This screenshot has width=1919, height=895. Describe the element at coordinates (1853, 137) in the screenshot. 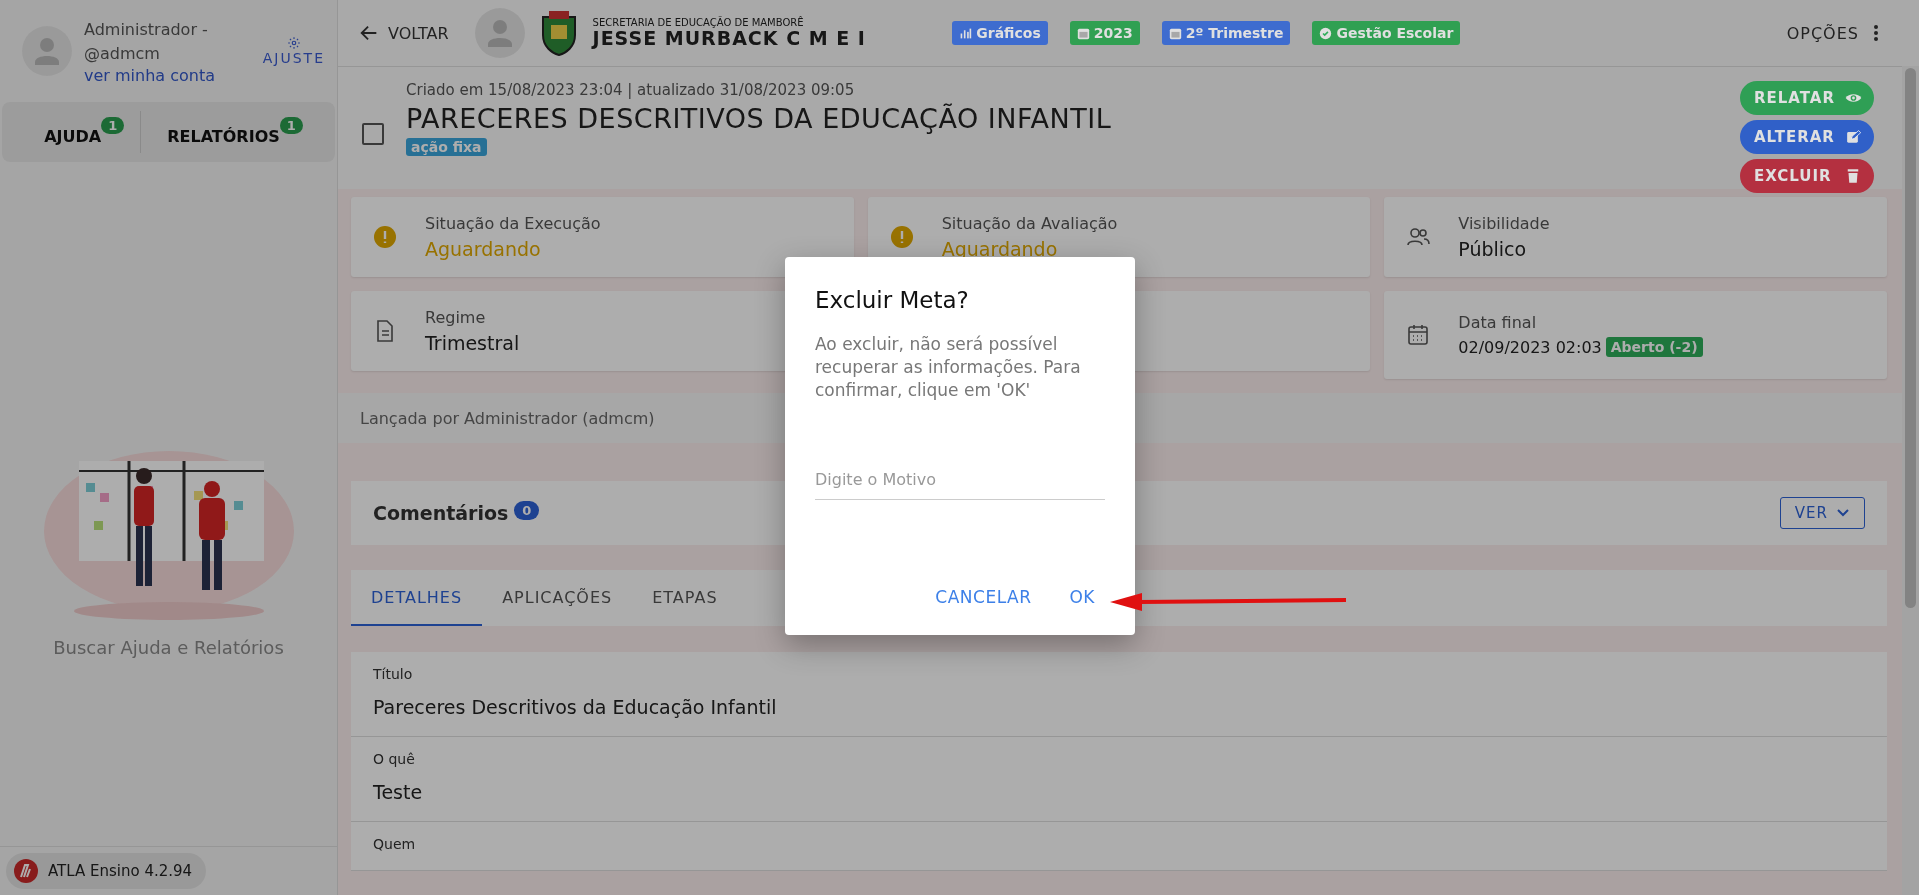

I see `edit-icon` at that location.